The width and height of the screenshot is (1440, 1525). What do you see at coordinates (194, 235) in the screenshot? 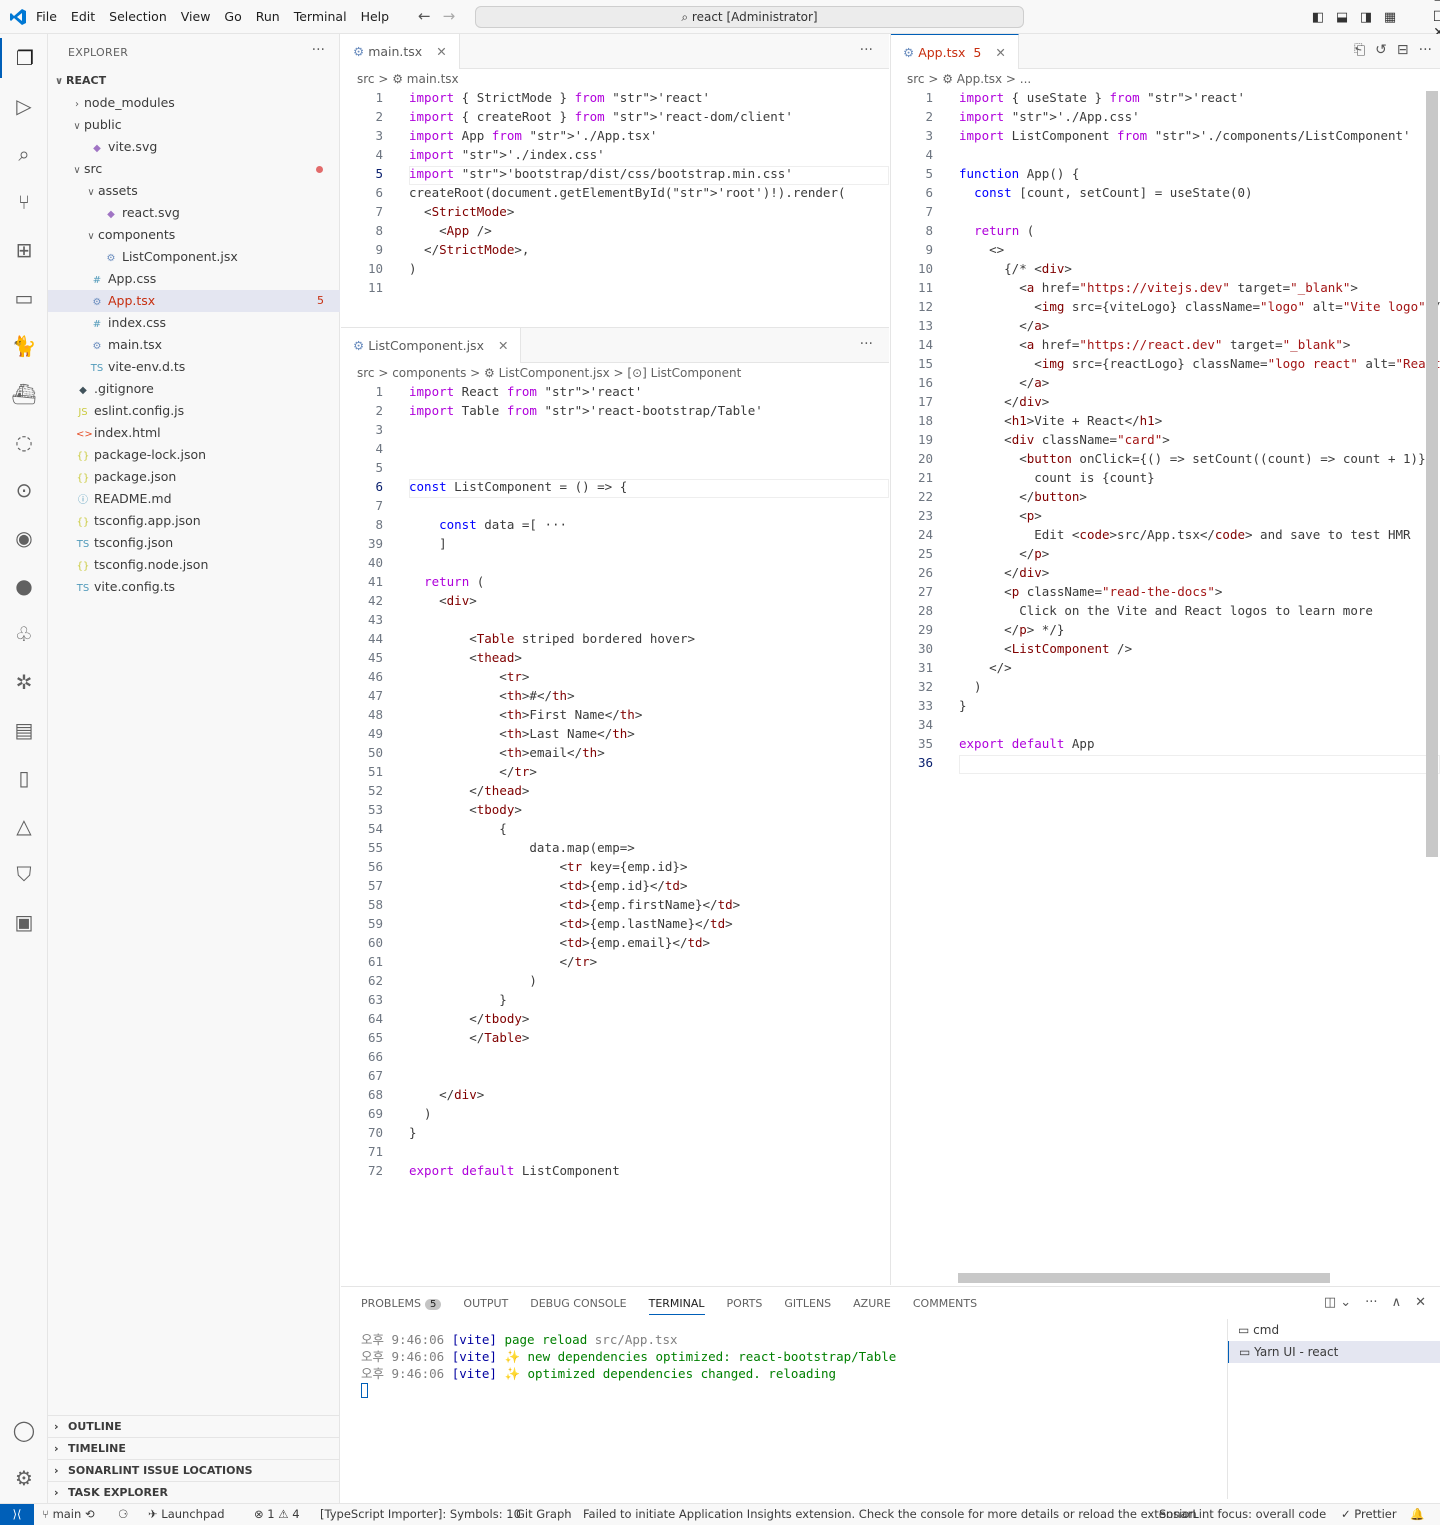
I see `tree-item: ∨ components` at bounding box center [194, 235].